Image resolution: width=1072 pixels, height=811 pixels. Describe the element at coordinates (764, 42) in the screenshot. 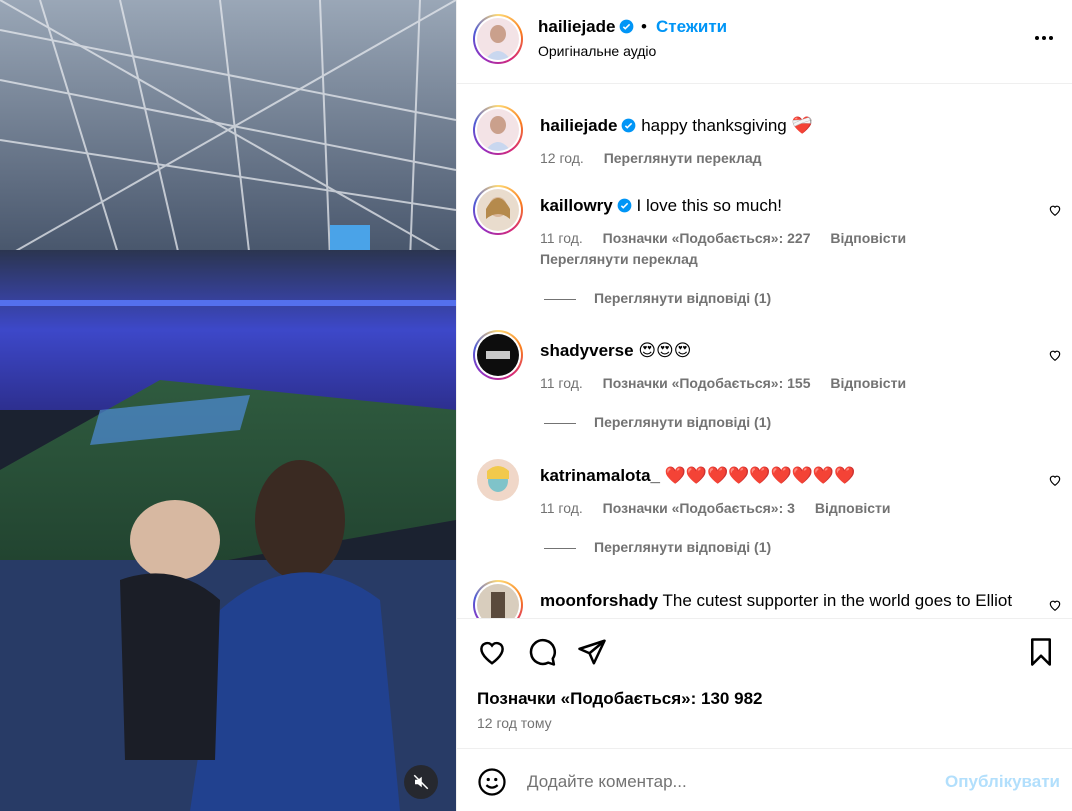

I see `post-header: hailiejade • Стежити Оригінальне аудіо` at that location.